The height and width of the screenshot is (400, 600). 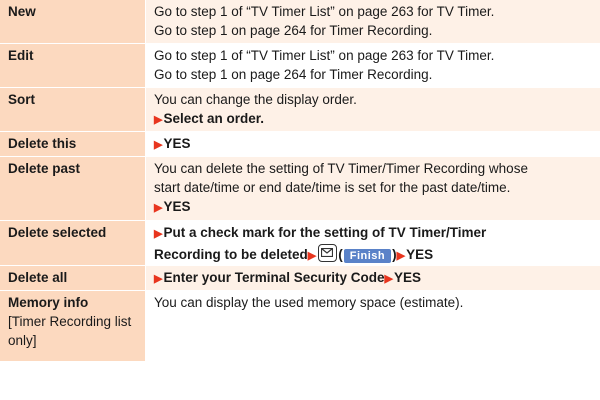 I want to click on action-text: Select an order., so click(x=214, y=118).